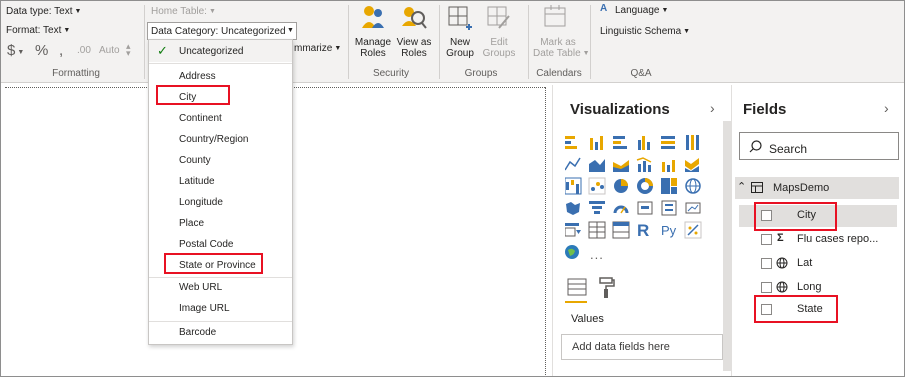  Describe the element at coordinates (561, 48) in the screenshot. I see `mark-as-date-table-button: Mark as Date Table ▼` at that location.